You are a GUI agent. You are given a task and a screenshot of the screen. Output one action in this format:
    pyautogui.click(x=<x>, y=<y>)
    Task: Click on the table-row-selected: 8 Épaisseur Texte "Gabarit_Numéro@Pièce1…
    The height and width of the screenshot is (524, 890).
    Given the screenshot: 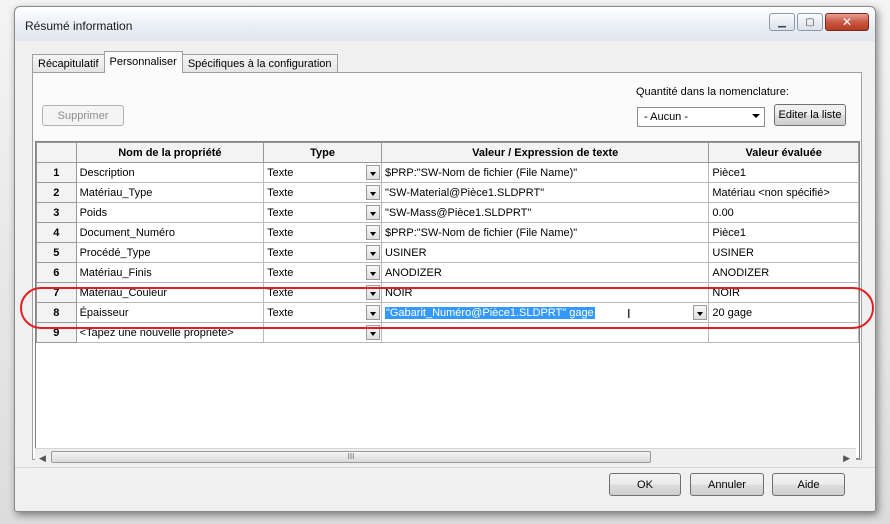 What is the action you would take?
    pyautogui.click(x=447, y=312)
    